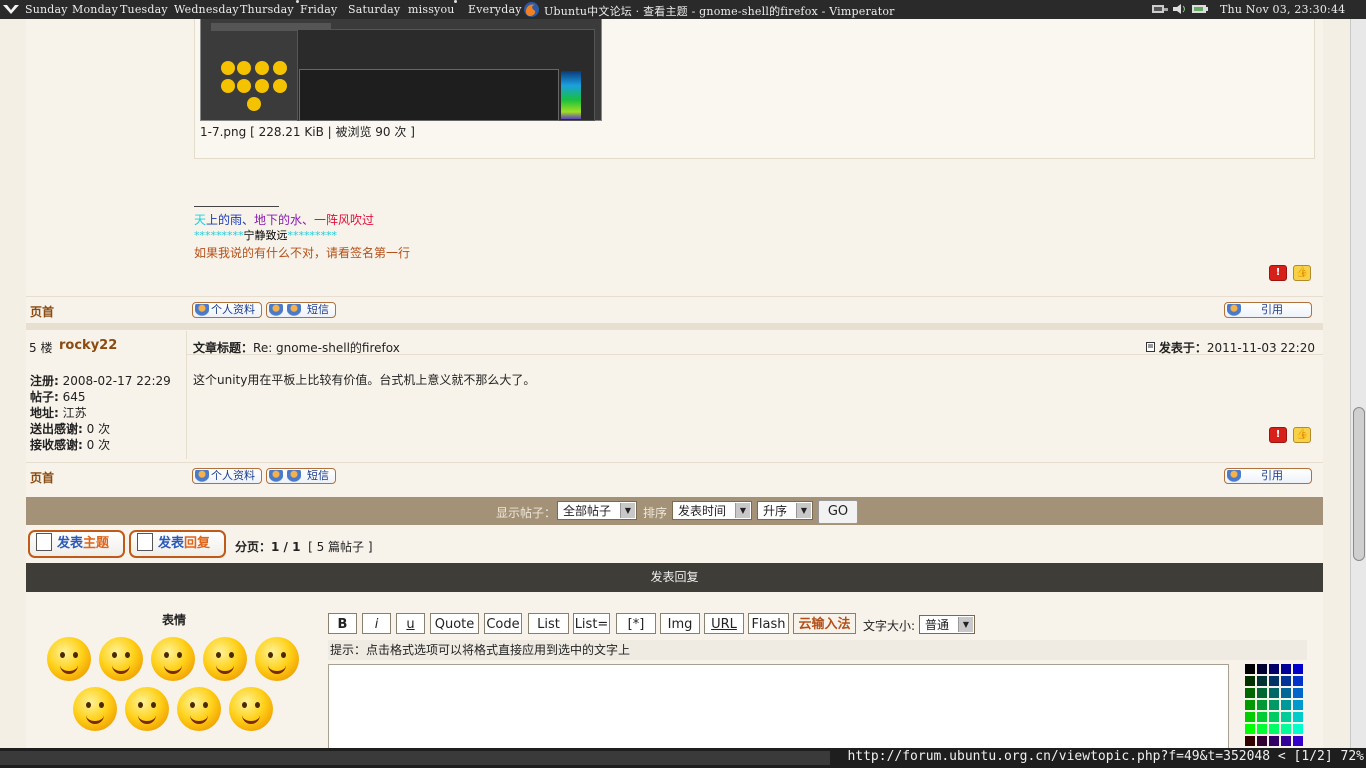 This screenshot has width=1366, height=768. I want to click on panel-item-friday: Friday, so click(318, 9).